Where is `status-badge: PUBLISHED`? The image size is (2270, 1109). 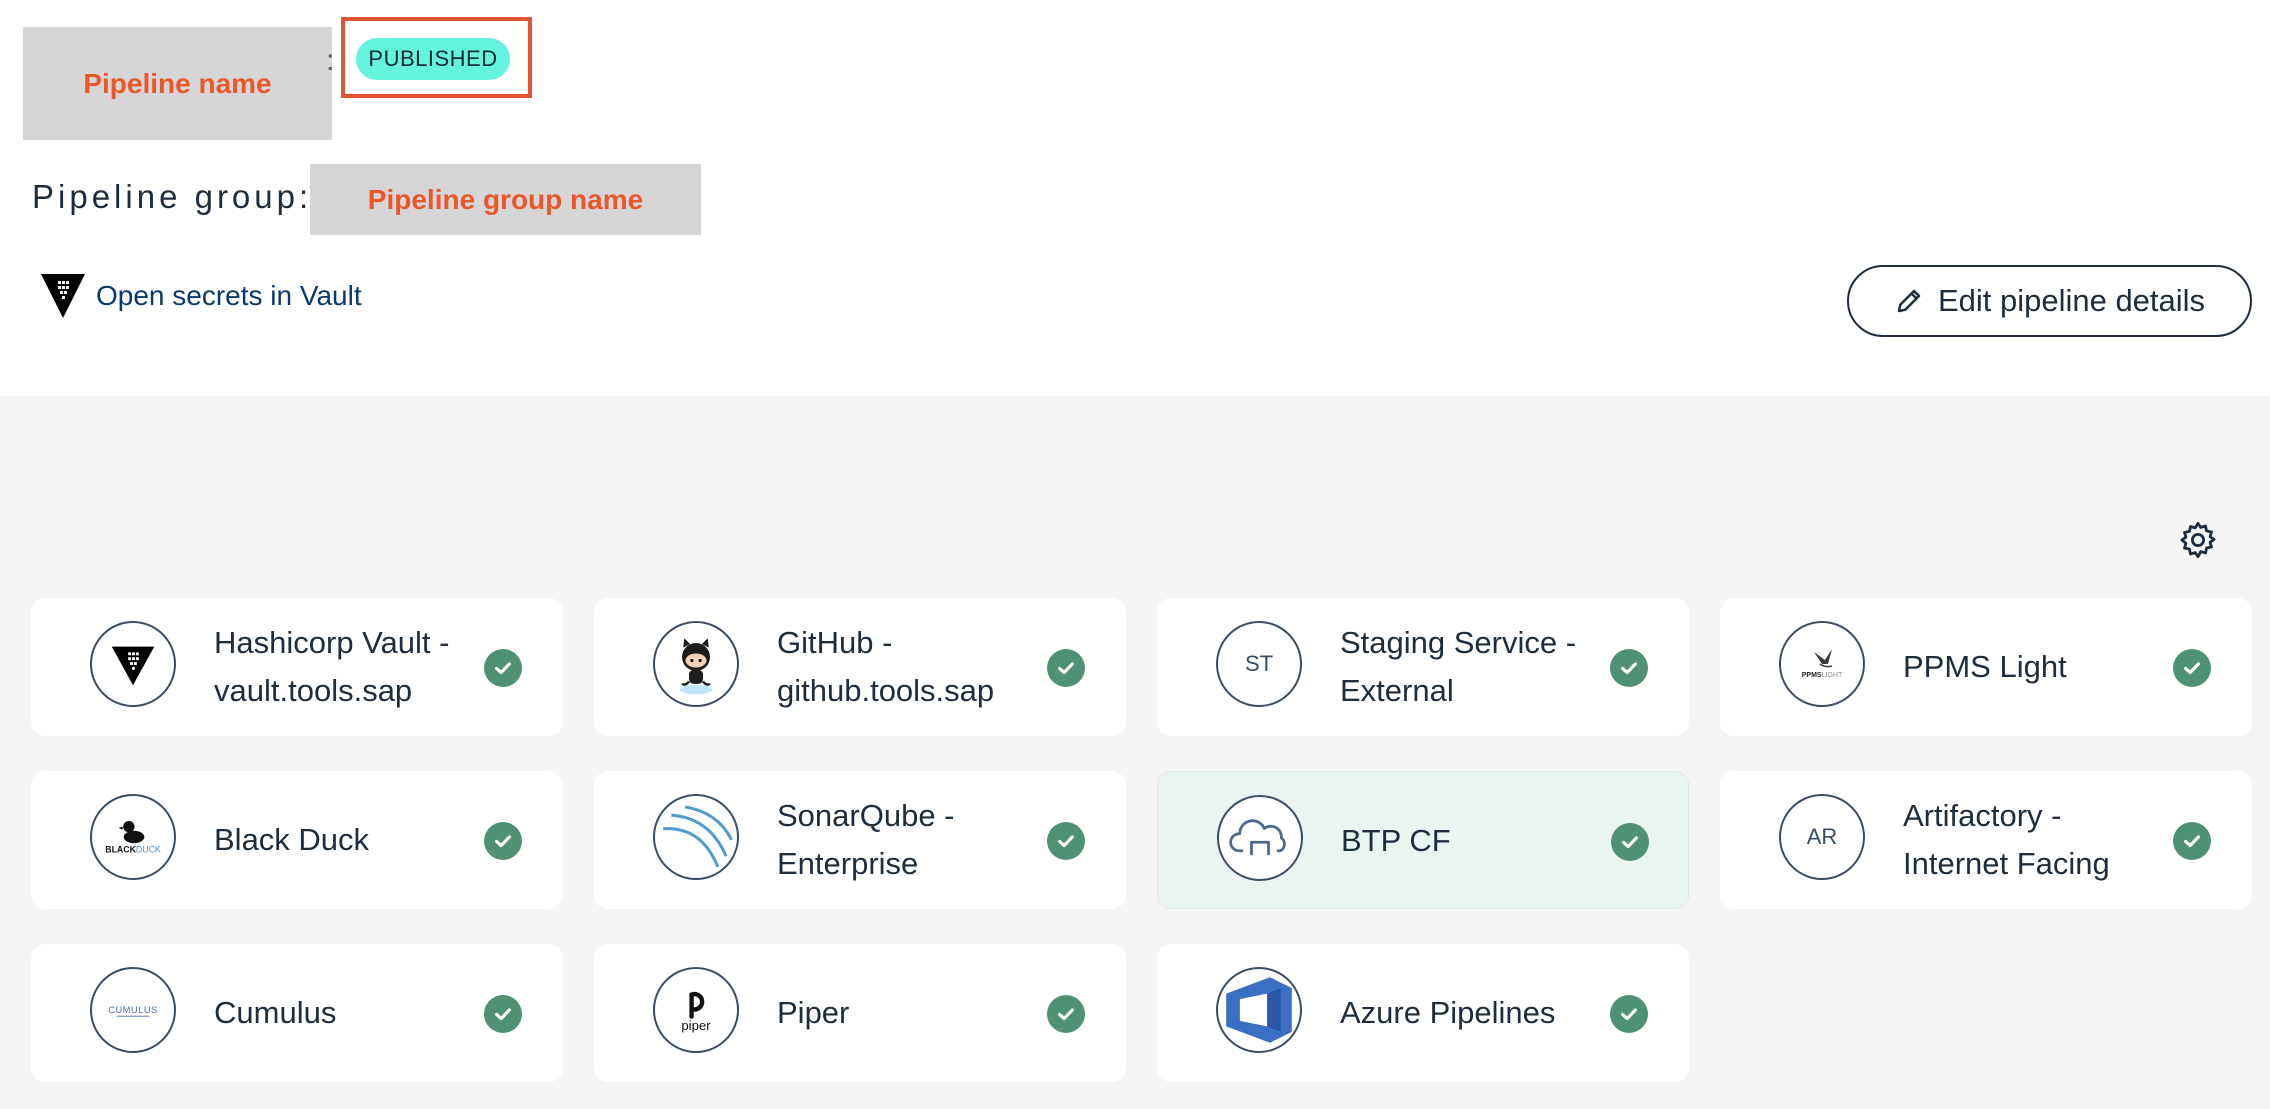
status-badge: PUBLISHED is located at coordinates (433, 59).